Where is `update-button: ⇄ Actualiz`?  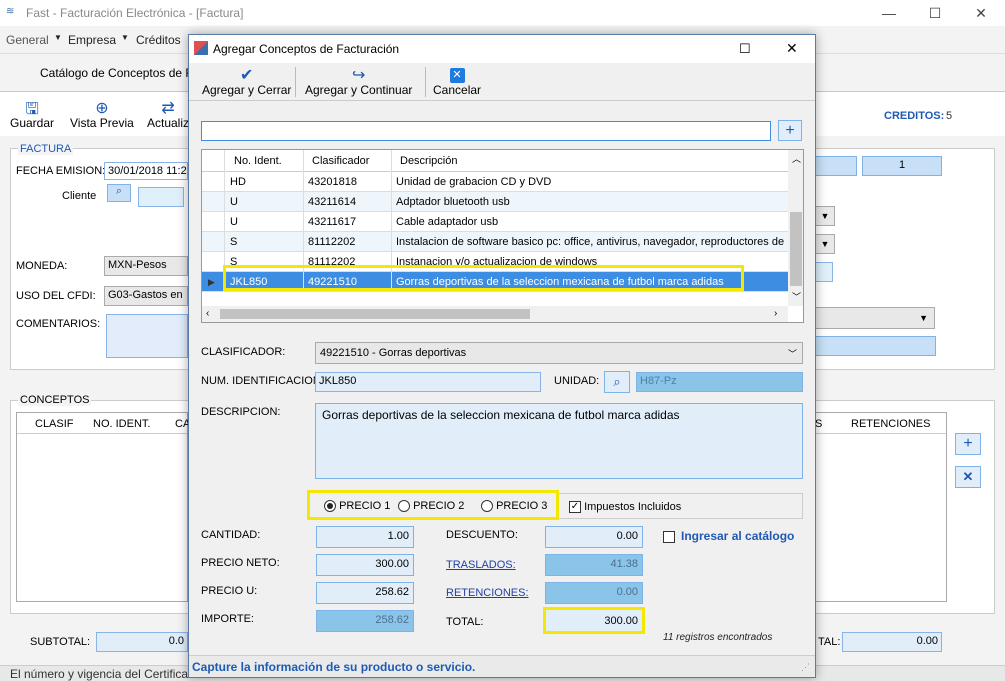
update-button: ⇄ Actualiz is located at coordinates (168, 114).